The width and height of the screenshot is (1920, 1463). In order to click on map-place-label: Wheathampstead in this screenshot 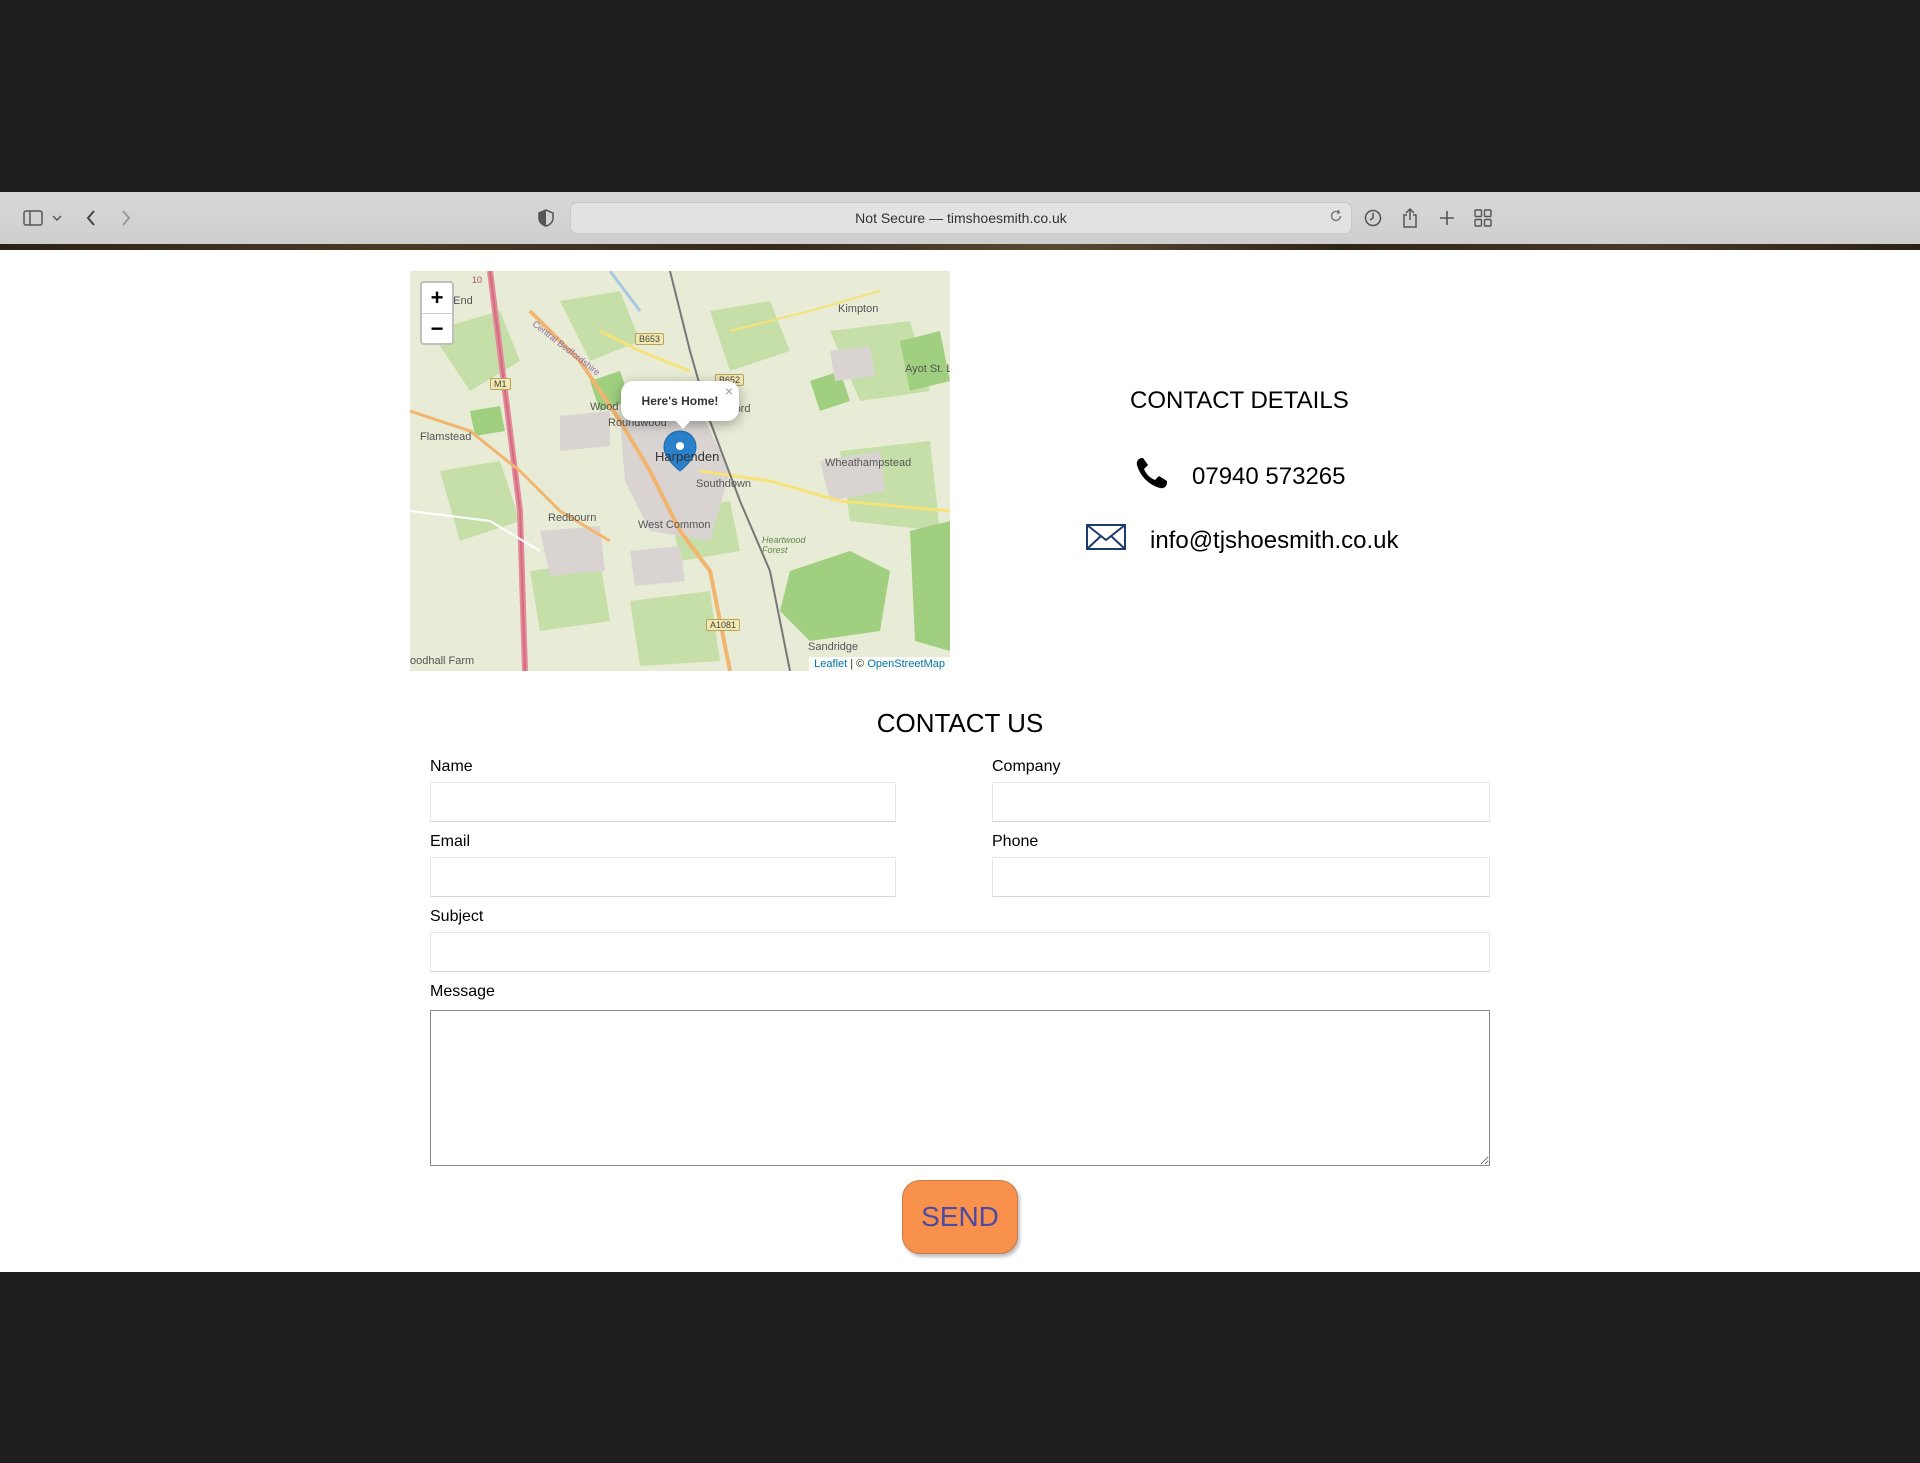, I will do `click(868, 463)`.